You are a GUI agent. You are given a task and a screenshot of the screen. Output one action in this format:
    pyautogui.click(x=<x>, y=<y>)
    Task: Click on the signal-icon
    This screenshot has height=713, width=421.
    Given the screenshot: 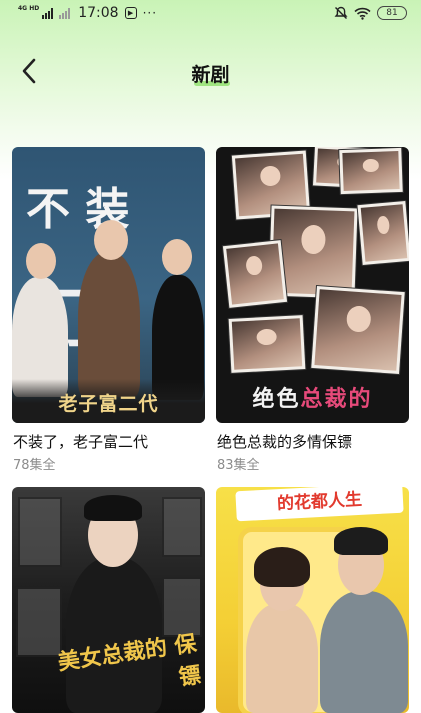 What is the action you would take?
    pyautogui.click(x=48, y=13)
    